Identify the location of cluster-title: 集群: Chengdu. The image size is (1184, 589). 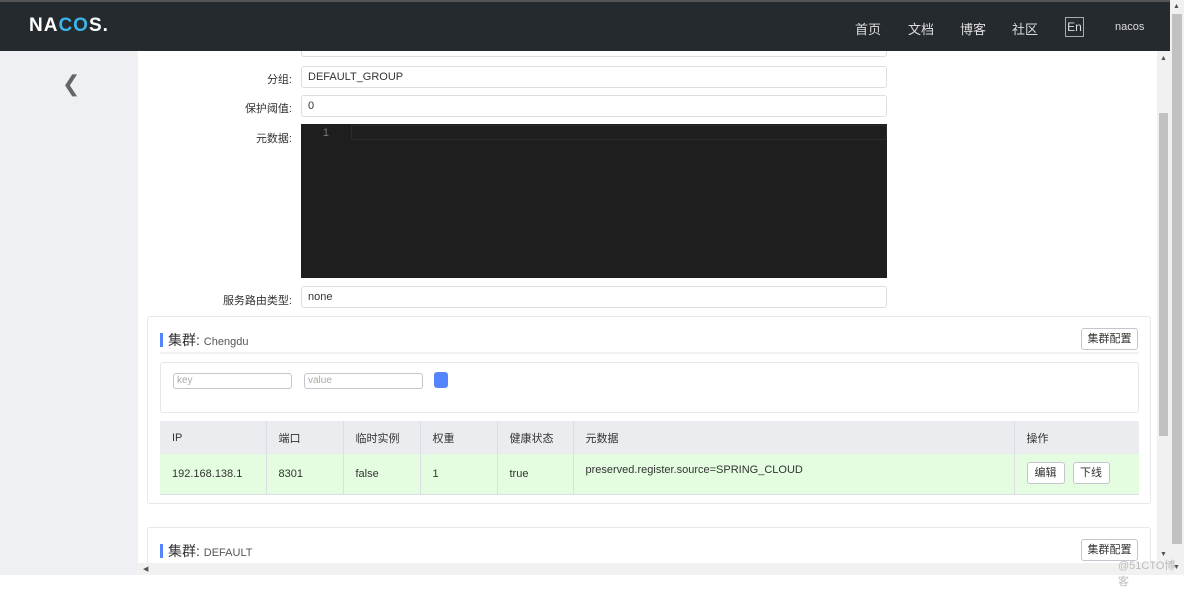
(204, 340).